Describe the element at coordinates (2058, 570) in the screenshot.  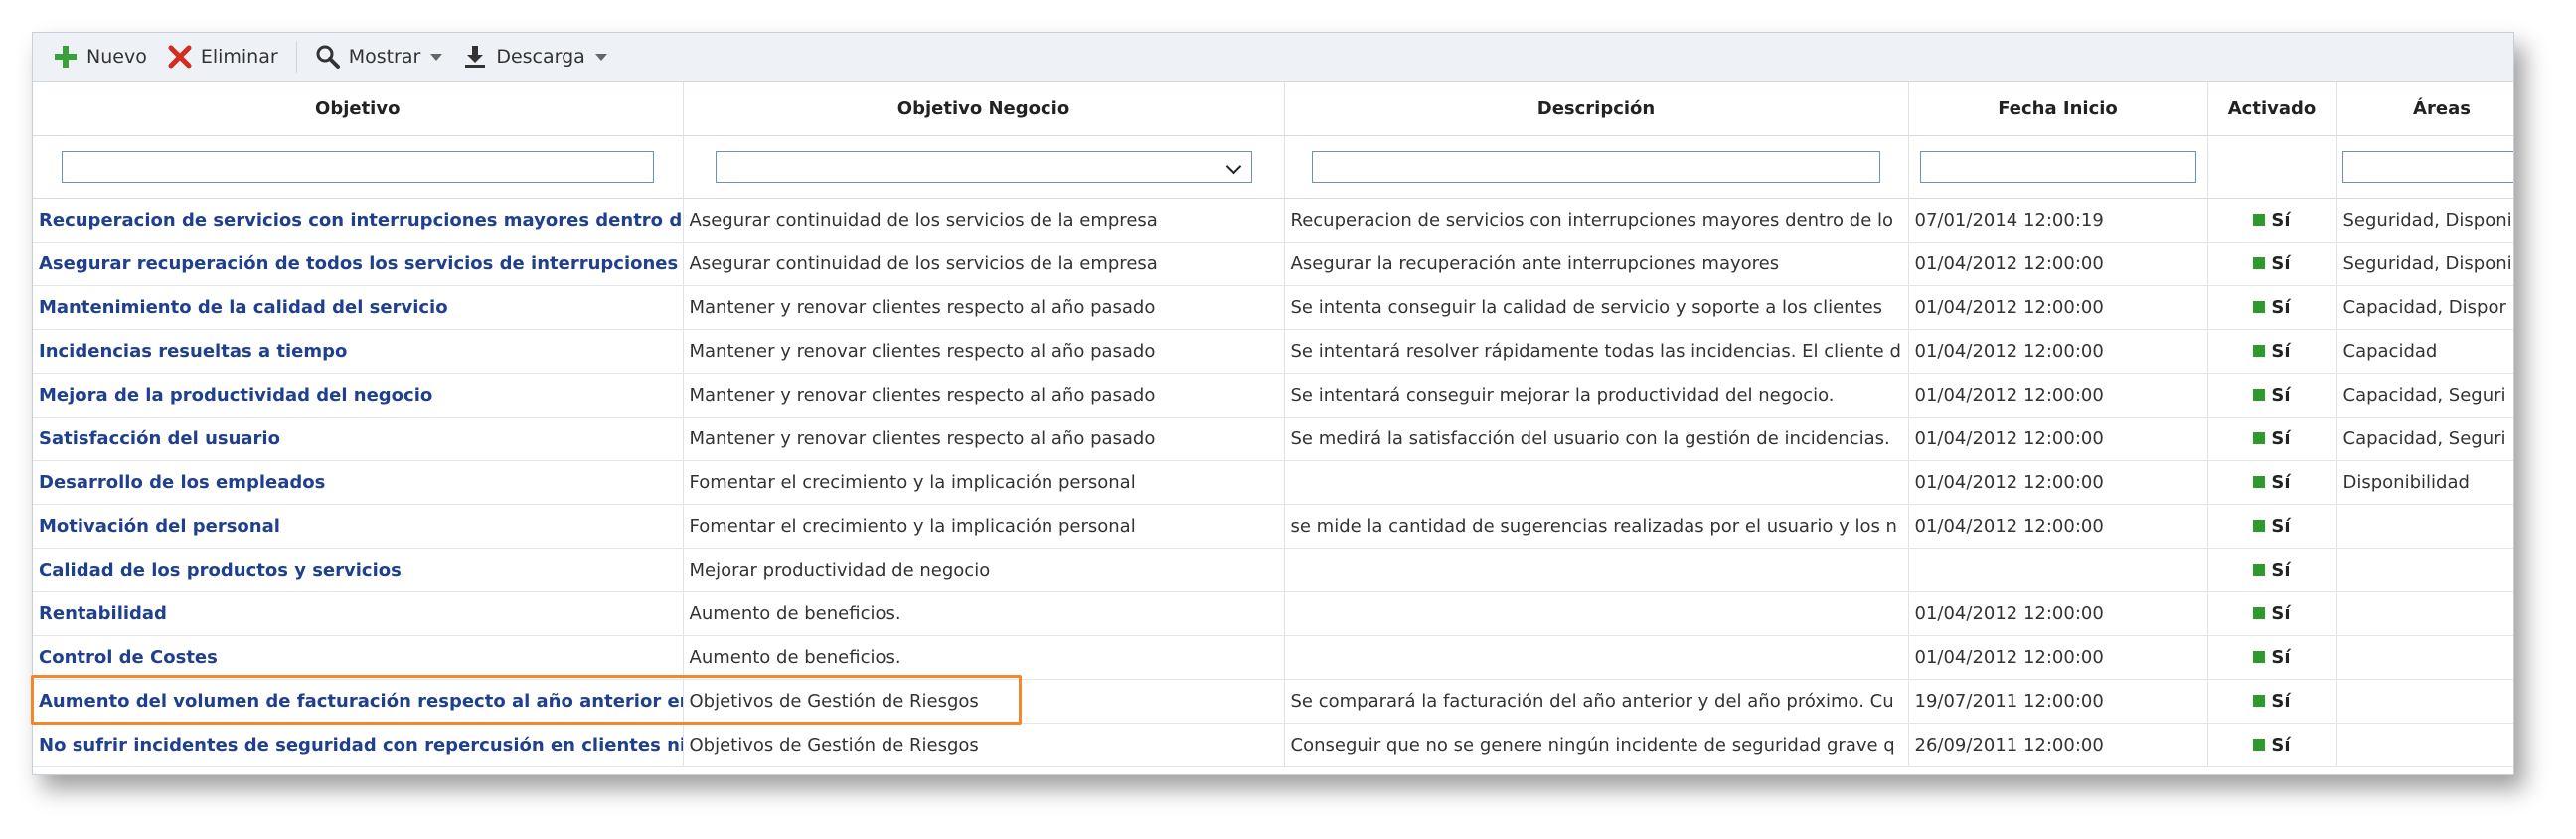
I see `fecha-inicio-cell` at that location.